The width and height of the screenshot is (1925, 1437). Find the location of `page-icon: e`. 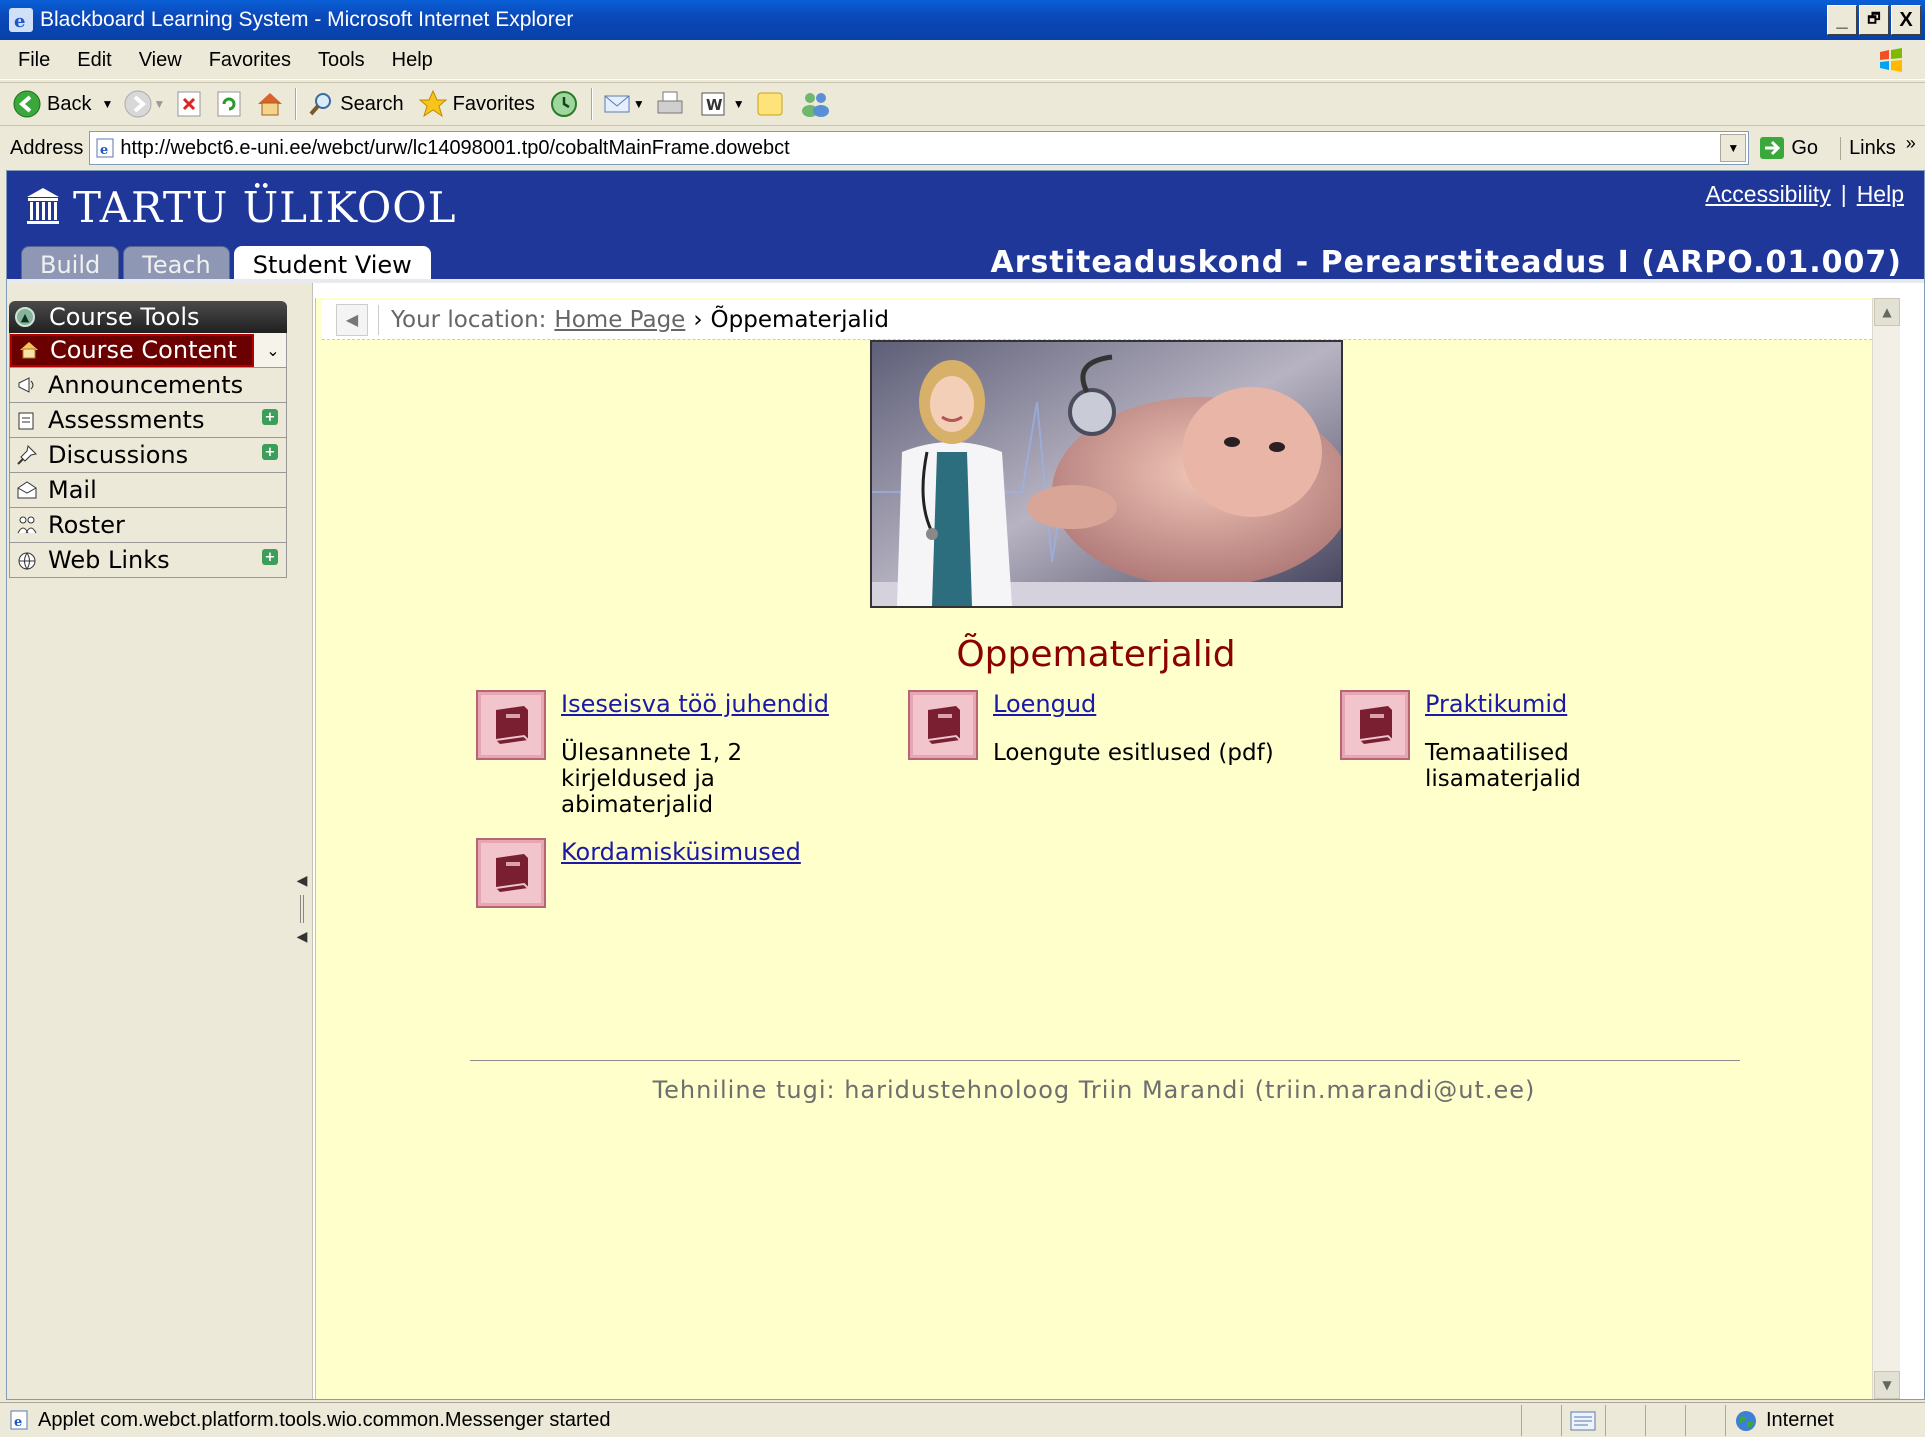

page-icon: e is located at coordinates (19, 1420).